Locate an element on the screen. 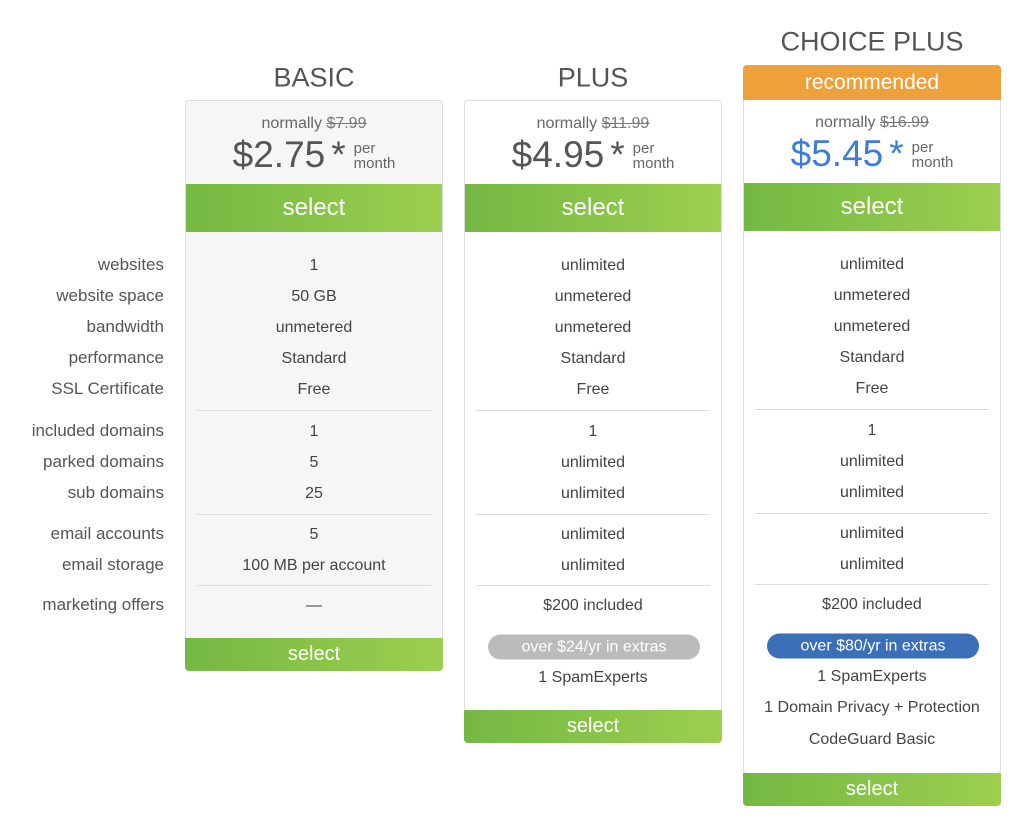  feature-label: included domains is located at coordinates (97, 430).